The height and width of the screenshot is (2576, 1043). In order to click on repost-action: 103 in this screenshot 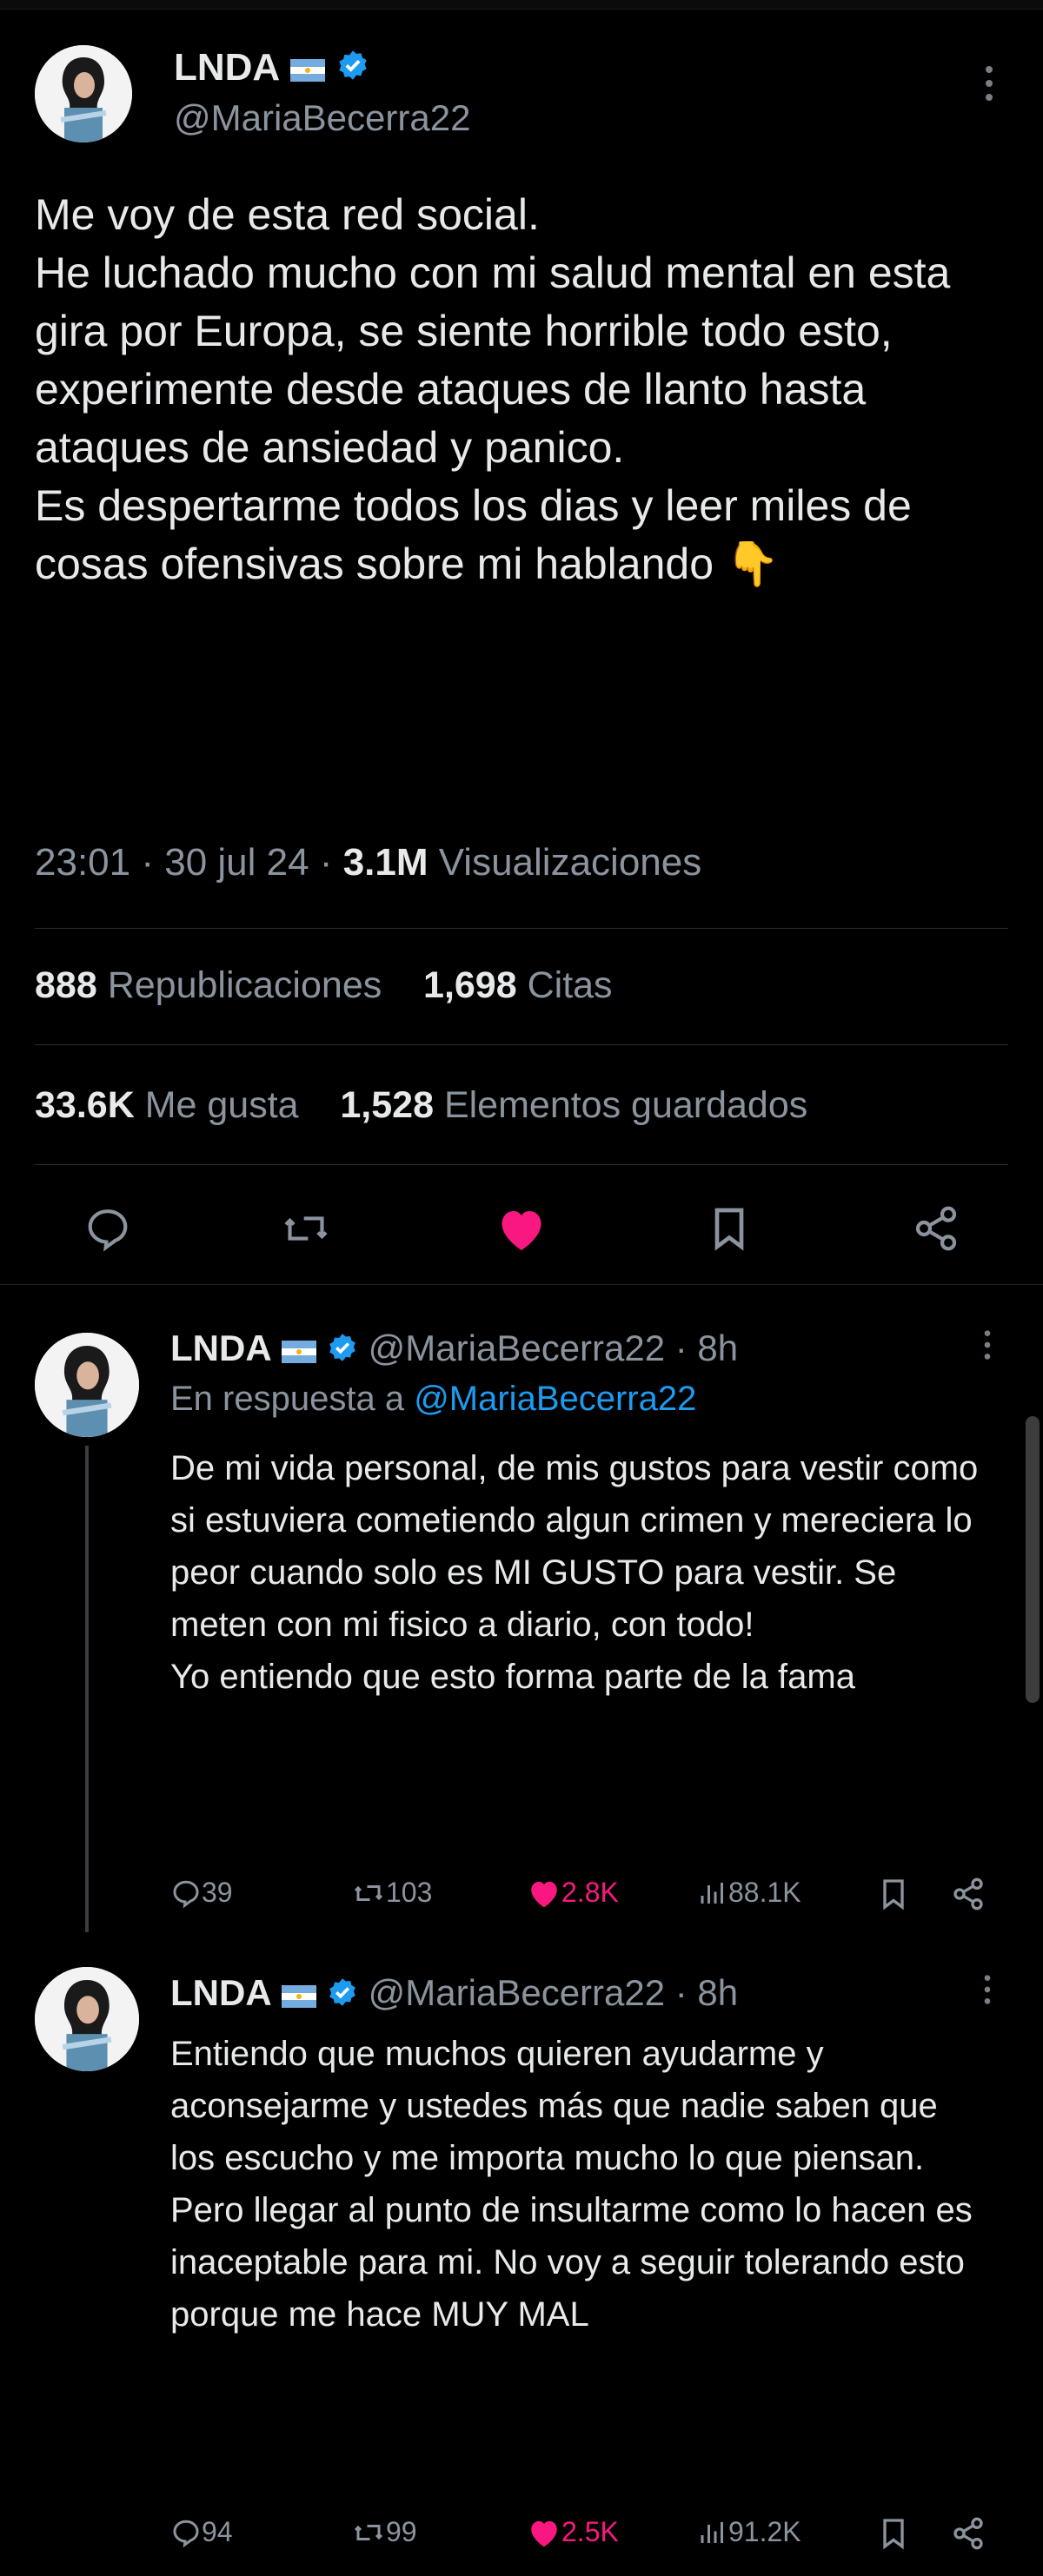, I will do `click(391, 1893)`.